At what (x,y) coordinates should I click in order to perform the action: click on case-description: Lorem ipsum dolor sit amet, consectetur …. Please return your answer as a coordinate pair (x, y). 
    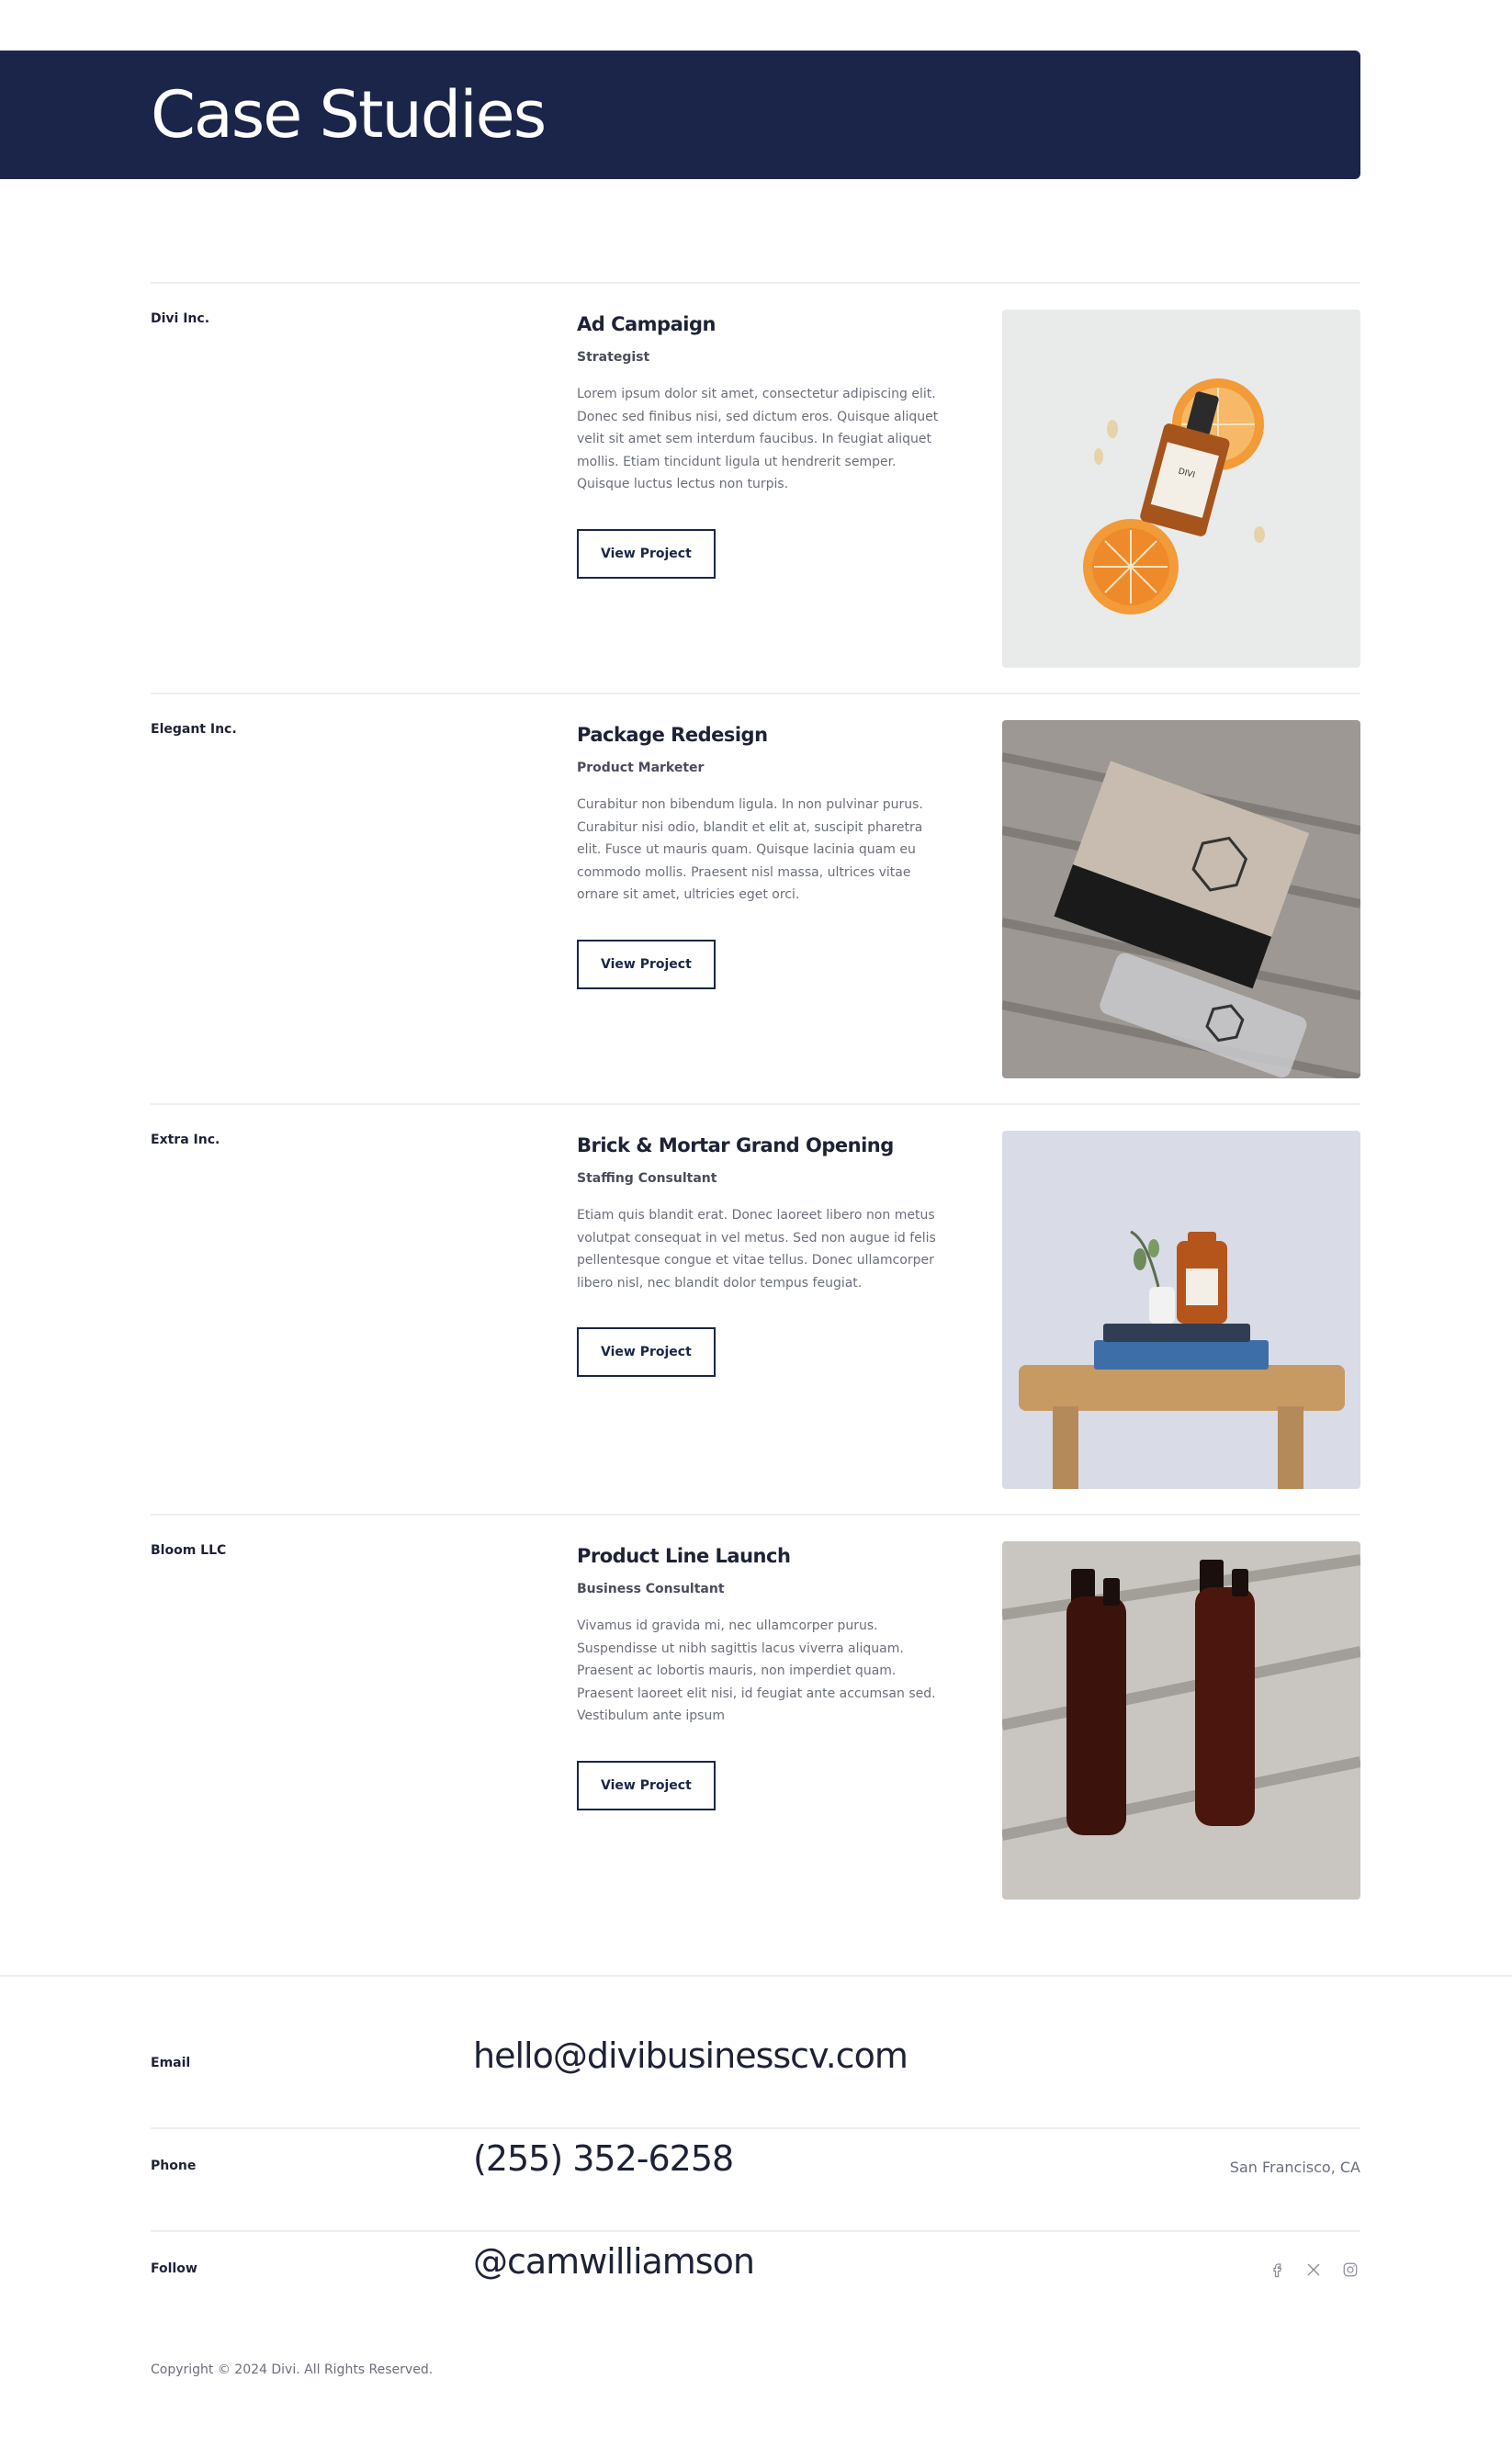
    Looking at the image, I should click on (758, 439).